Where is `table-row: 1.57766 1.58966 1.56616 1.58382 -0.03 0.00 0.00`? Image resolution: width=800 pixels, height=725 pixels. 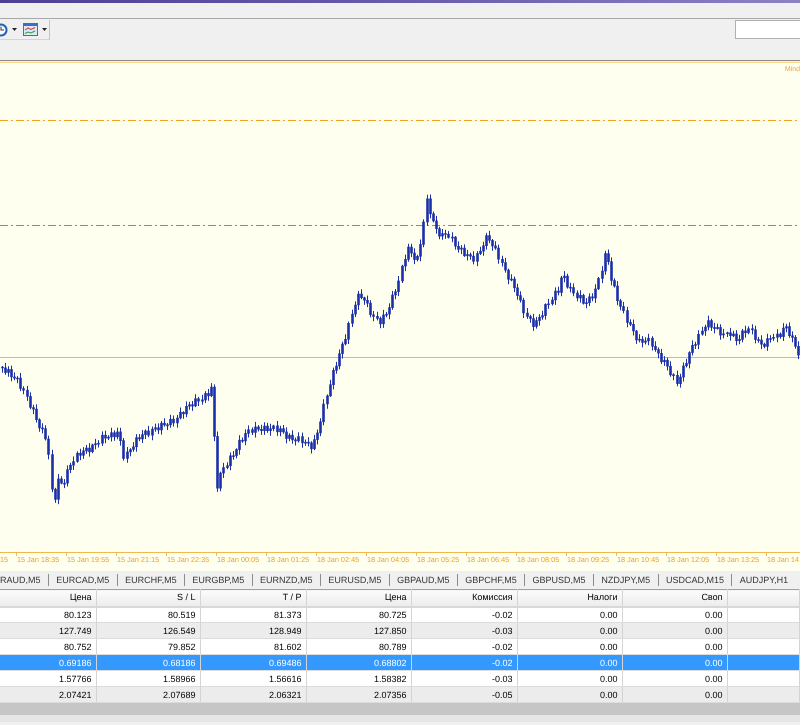 table-row: 1.57766 1.58966 1.56616 1.58382 -0.03 0.00 0.00 is located at coordinates (400, 678).